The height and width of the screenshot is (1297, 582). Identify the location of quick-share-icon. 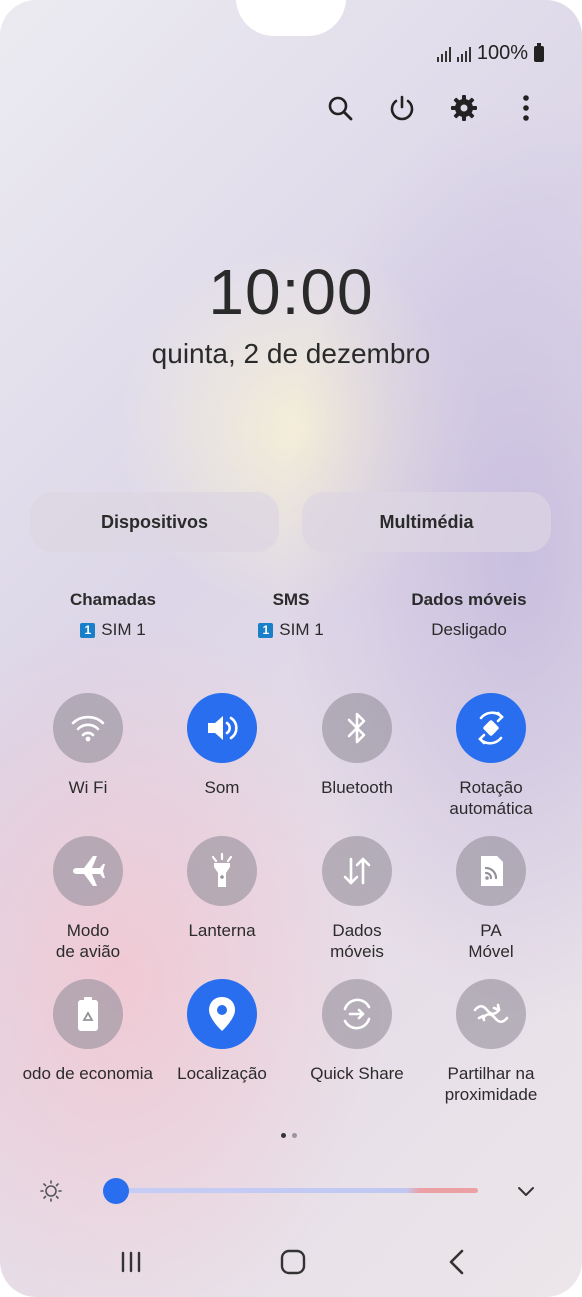
(357, 1014).